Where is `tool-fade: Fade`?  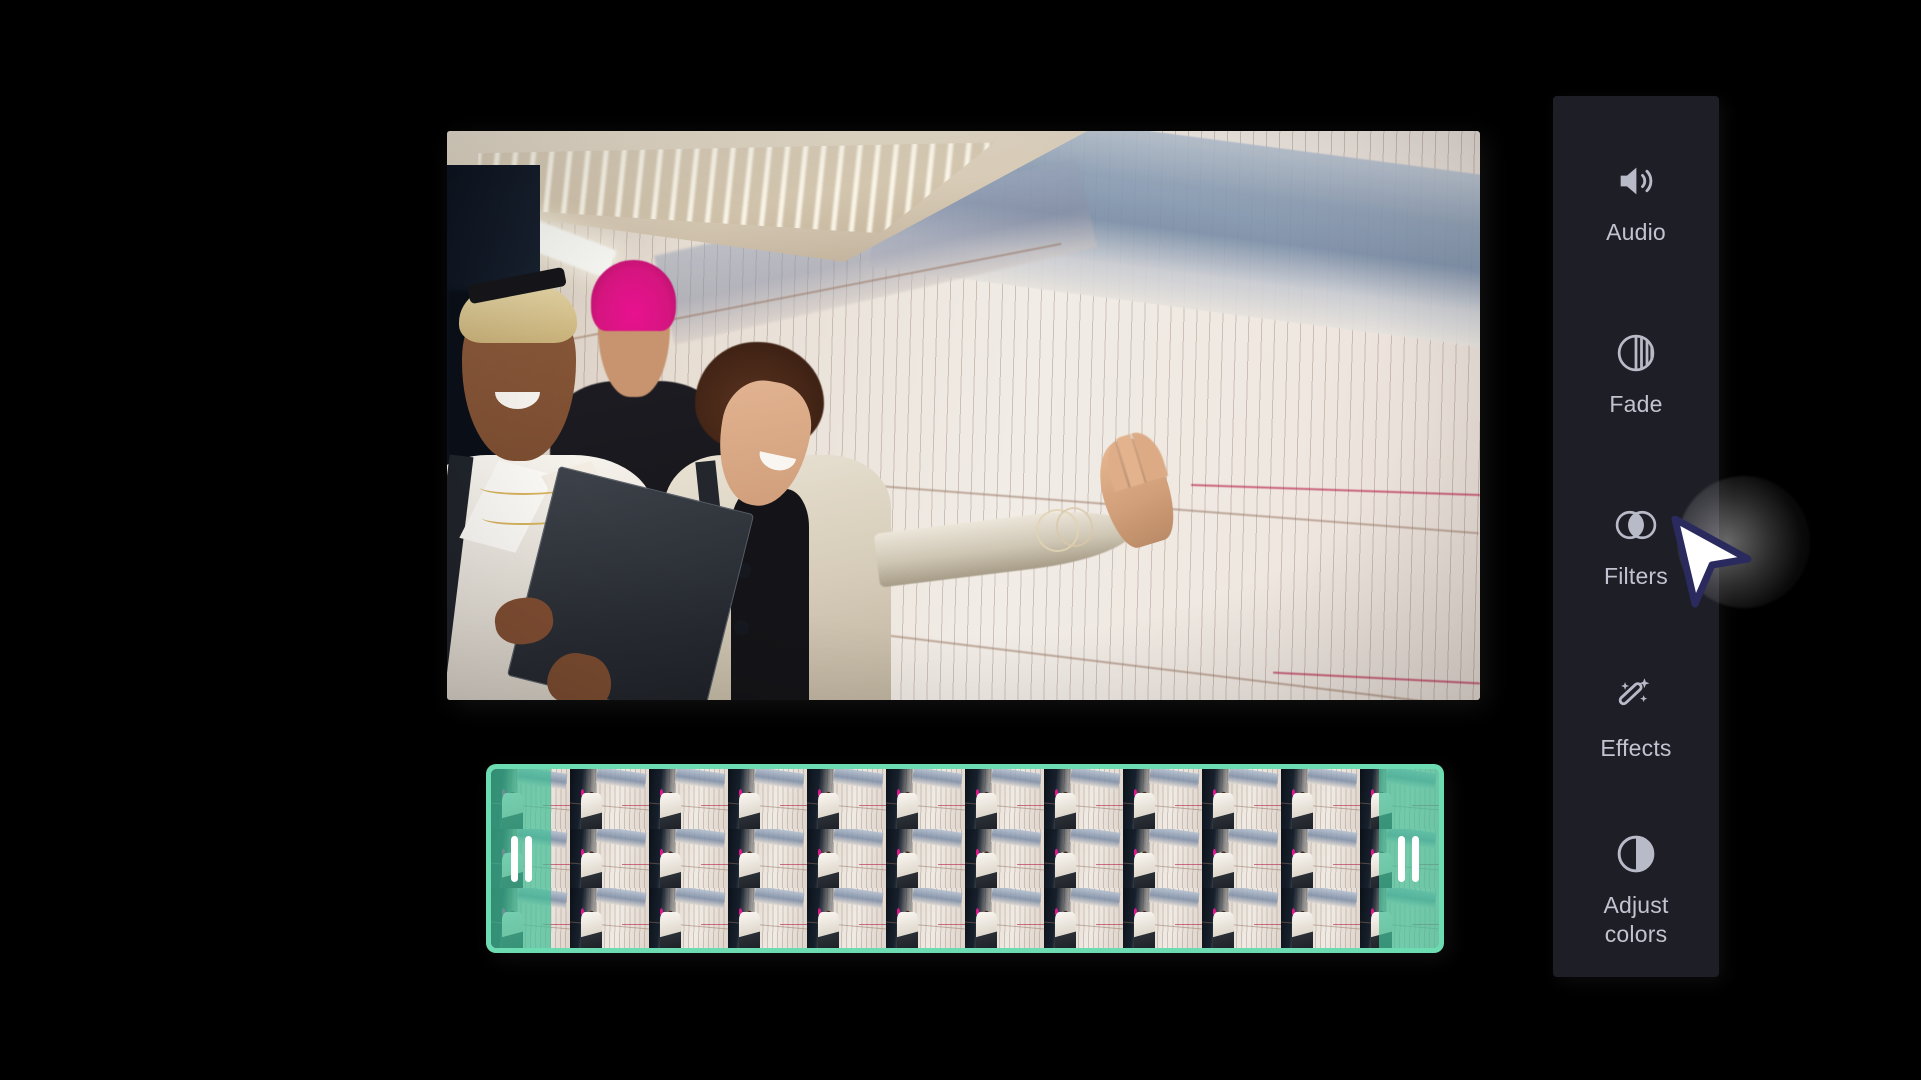 tool-fade: Fade is located at coordinates (1636, 374).